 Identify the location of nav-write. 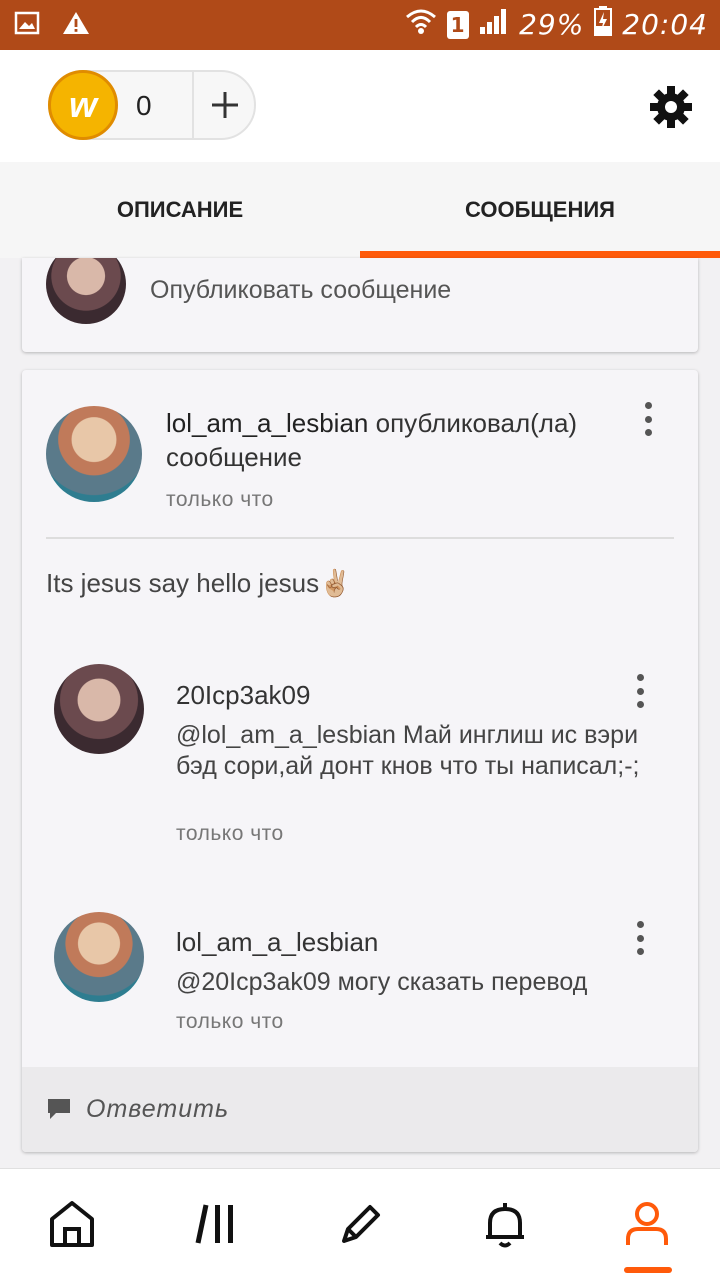
(361, 1224).